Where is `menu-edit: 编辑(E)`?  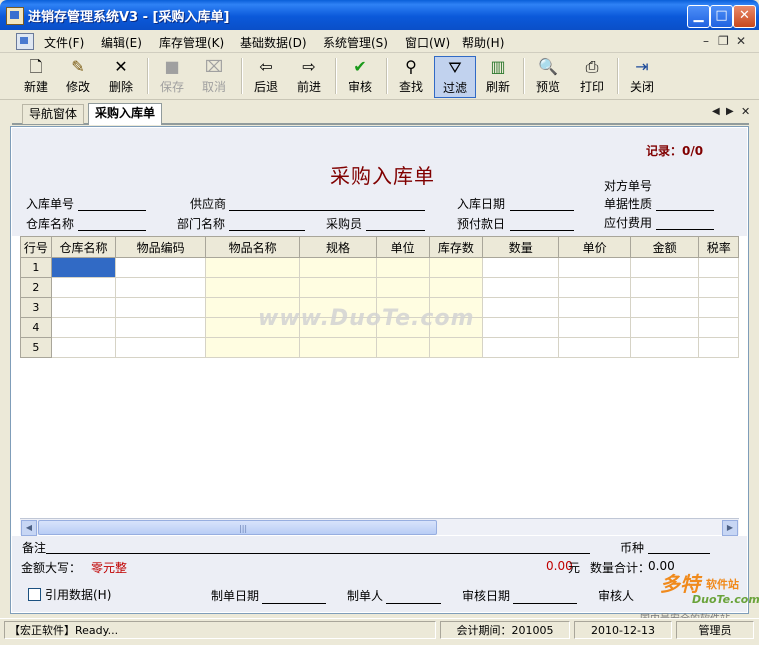 menu-edit: 编辑(E) is located at coordinates (121, 42).